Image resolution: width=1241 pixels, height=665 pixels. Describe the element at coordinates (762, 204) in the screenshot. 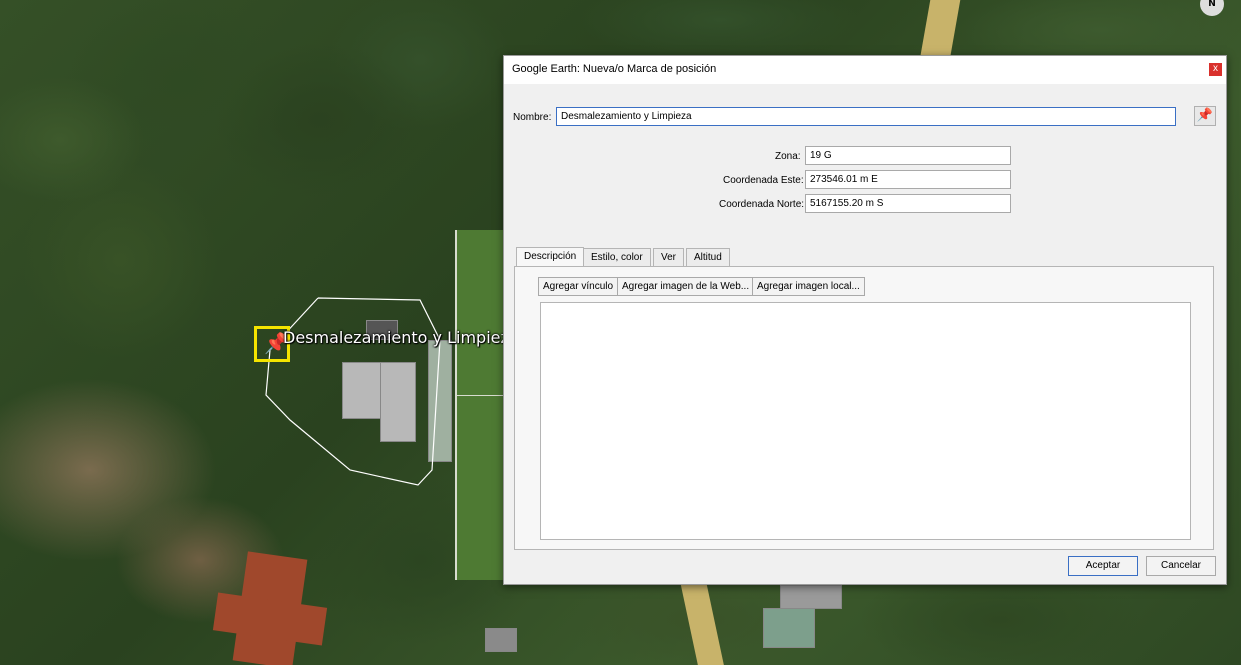

I see `north-coordinate-label: Coordenada Norte:` at that location.